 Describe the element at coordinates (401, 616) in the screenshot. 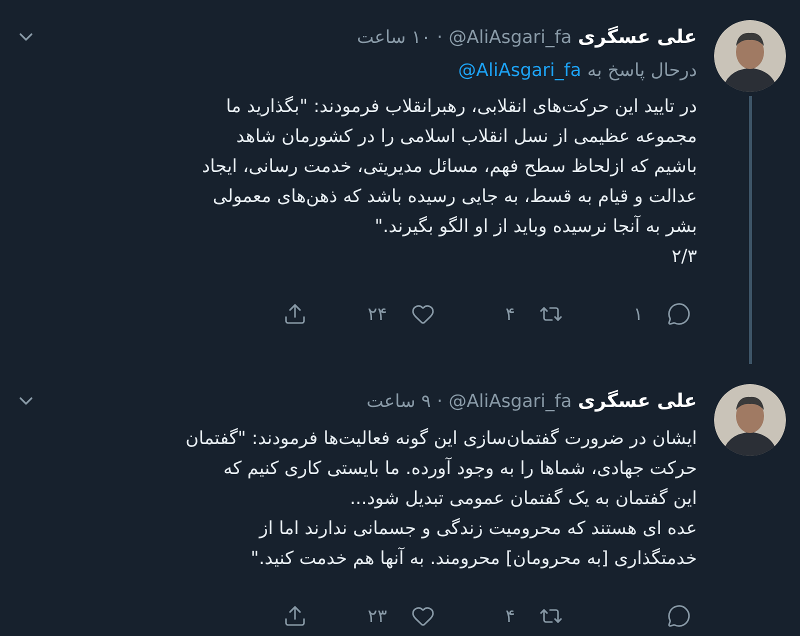

I see `like-button: ۲۳` at that location.